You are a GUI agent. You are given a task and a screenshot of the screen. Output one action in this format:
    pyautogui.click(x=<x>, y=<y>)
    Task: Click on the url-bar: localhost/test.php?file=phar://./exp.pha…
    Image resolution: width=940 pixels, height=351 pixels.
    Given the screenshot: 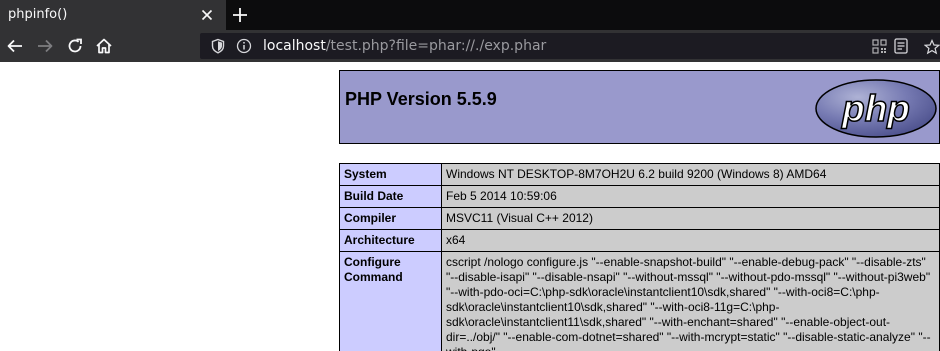 What is the action you would take?
    pyautogui.click(x=570, y=46)
    